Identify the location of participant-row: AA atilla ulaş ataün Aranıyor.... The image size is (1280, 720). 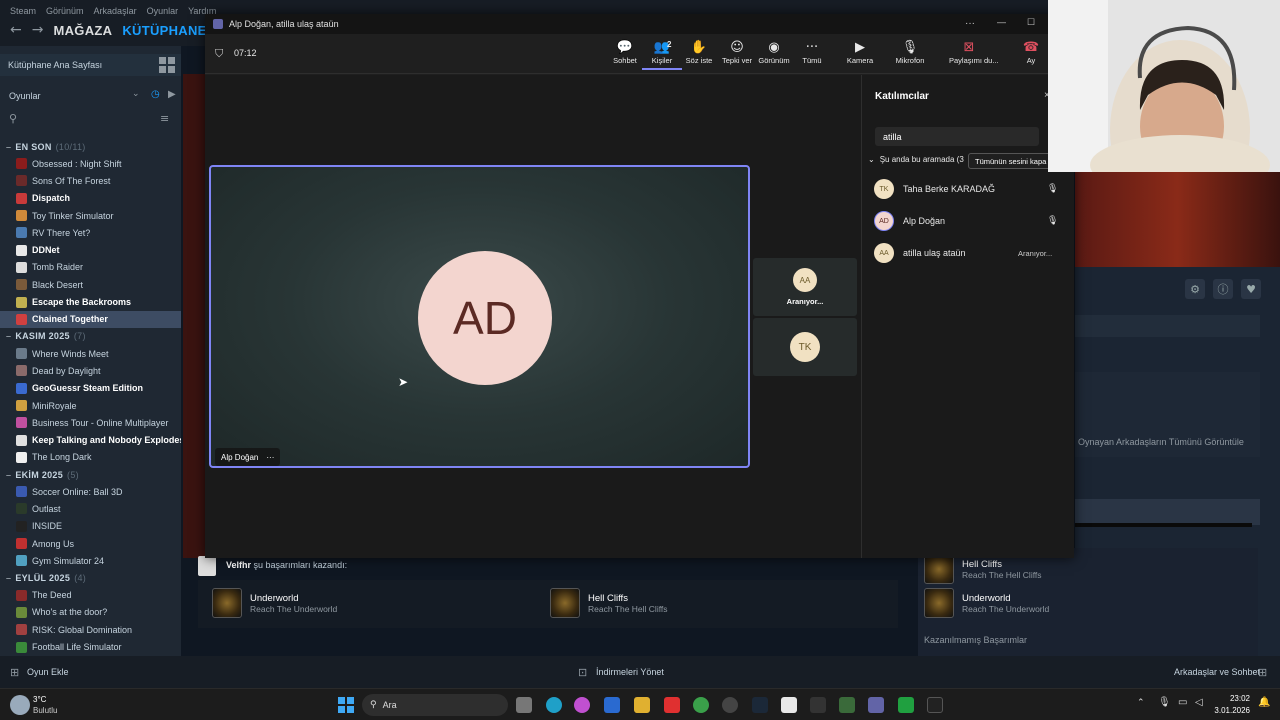
(974, 253).